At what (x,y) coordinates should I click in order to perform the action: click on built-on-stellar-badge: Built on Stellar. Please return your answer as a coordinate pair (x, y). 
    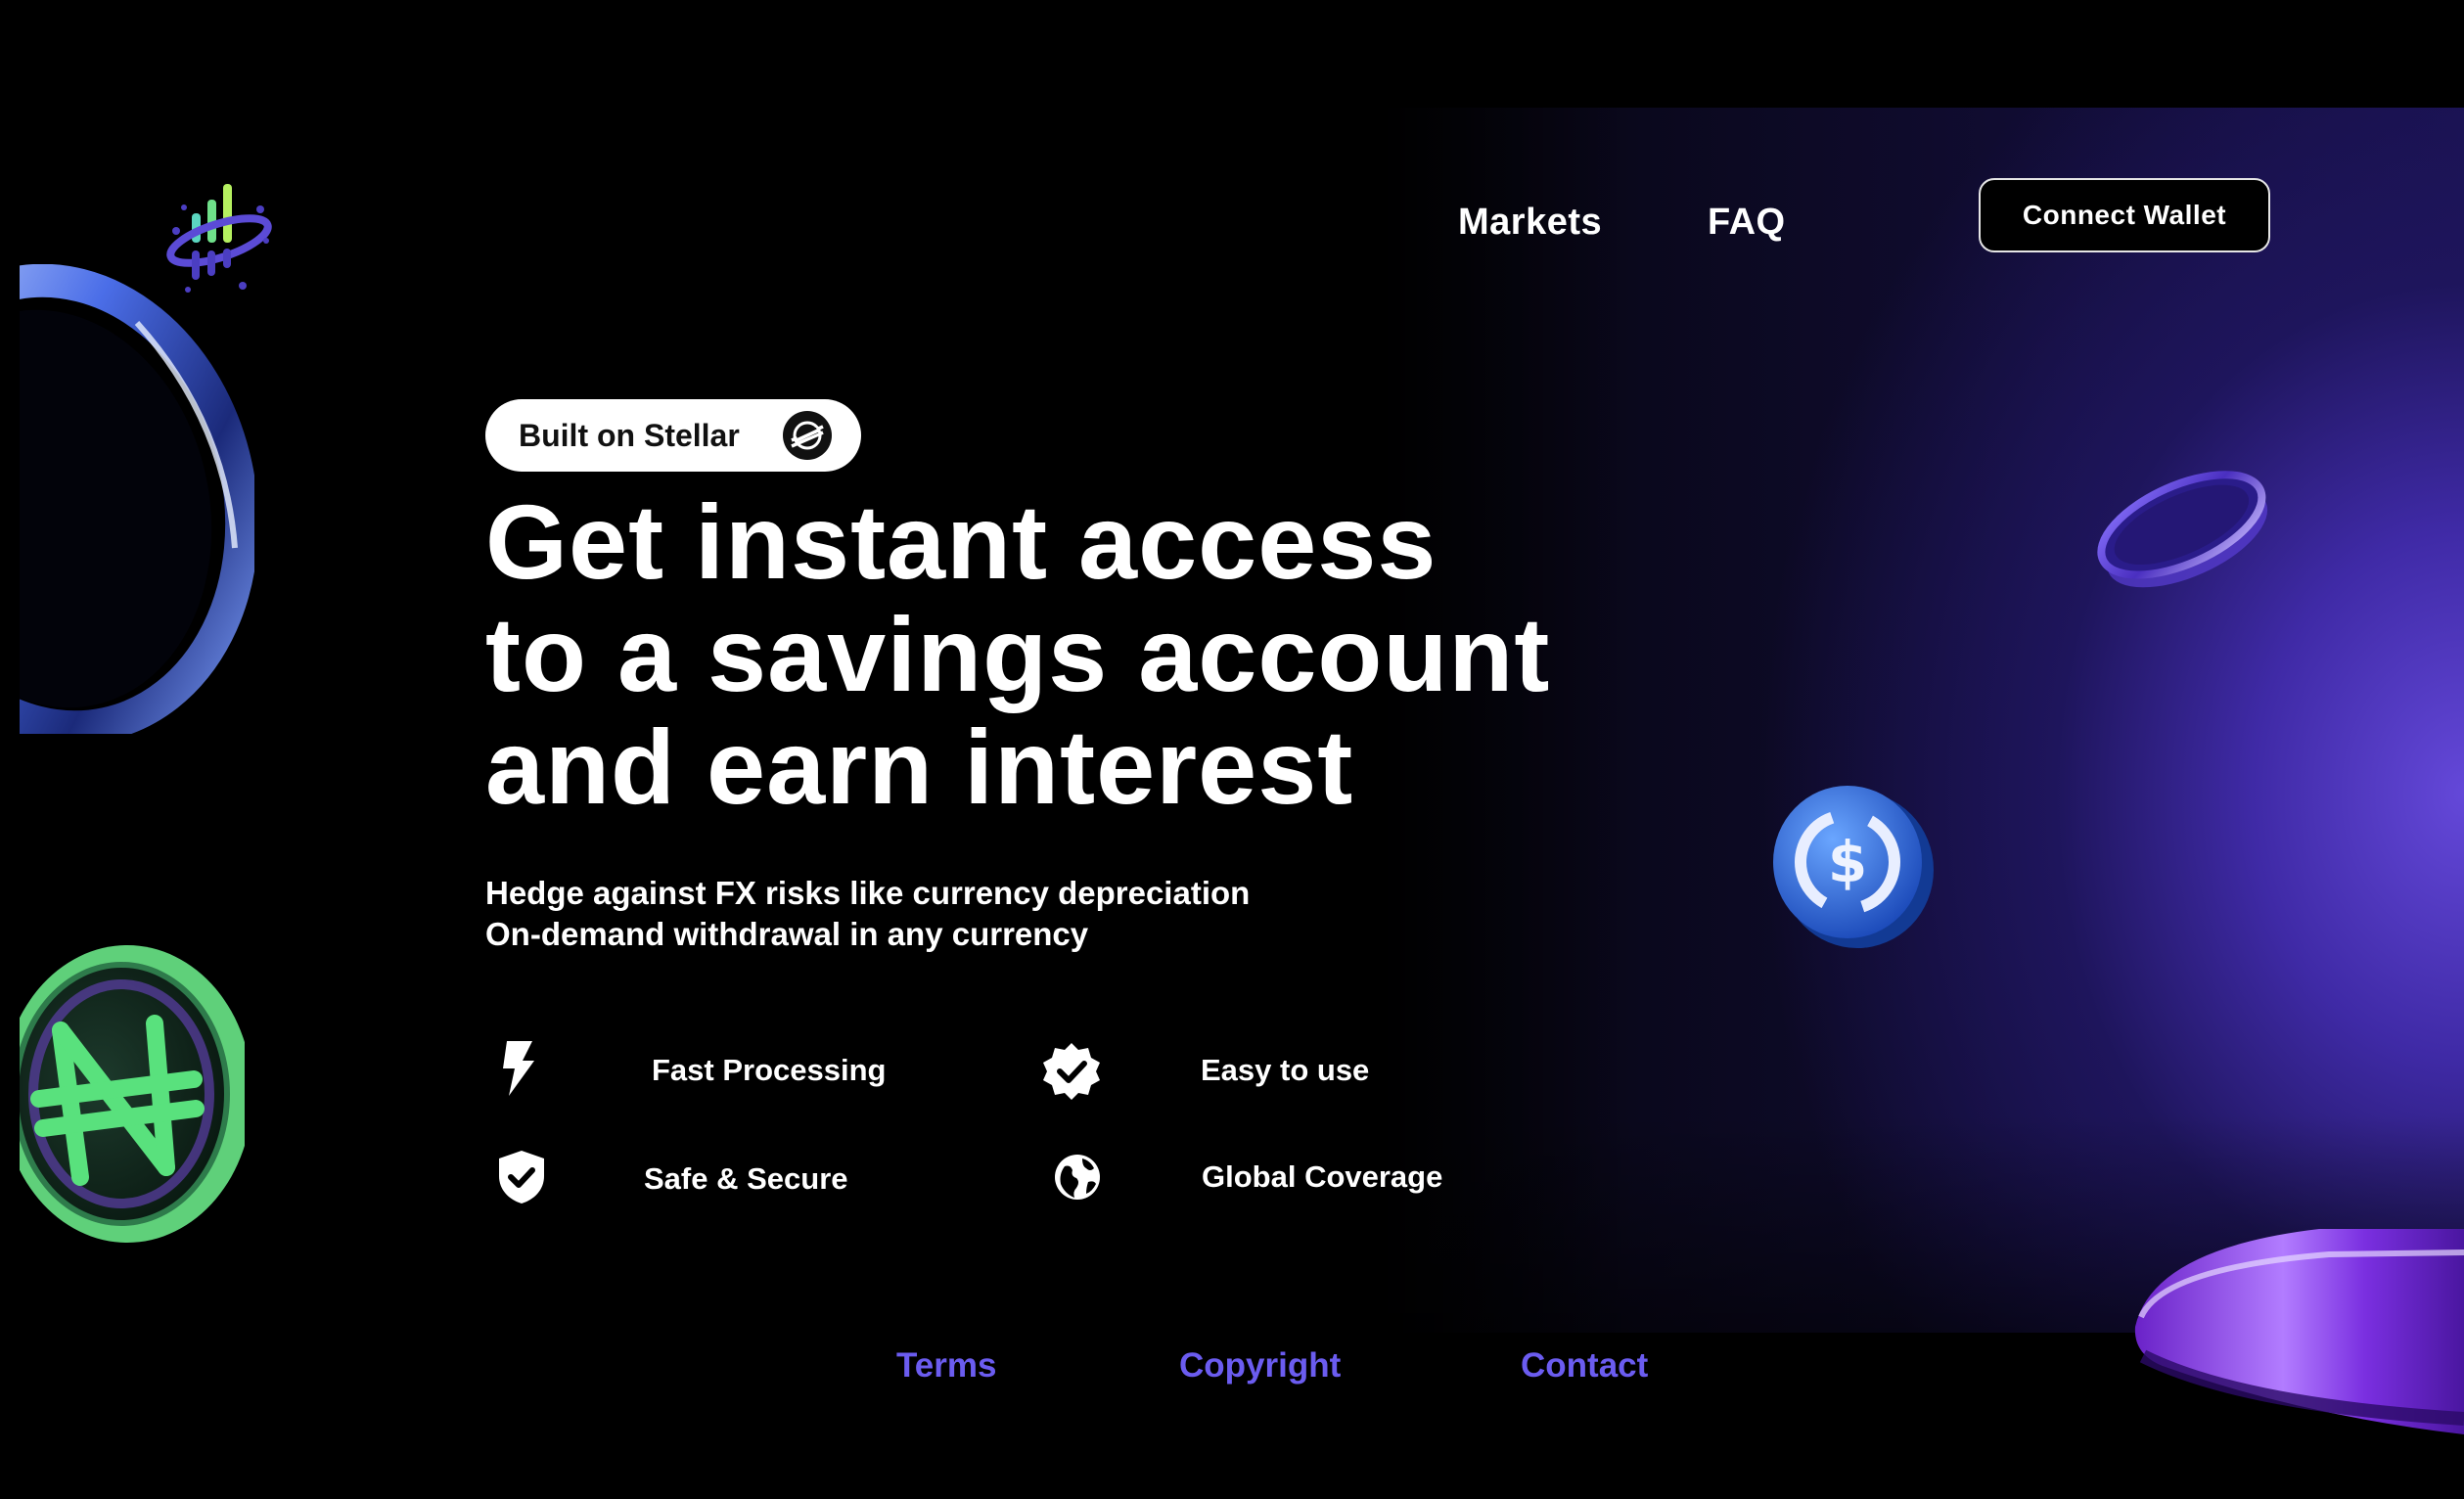
    Looking at the image, I should click on (673, 435).